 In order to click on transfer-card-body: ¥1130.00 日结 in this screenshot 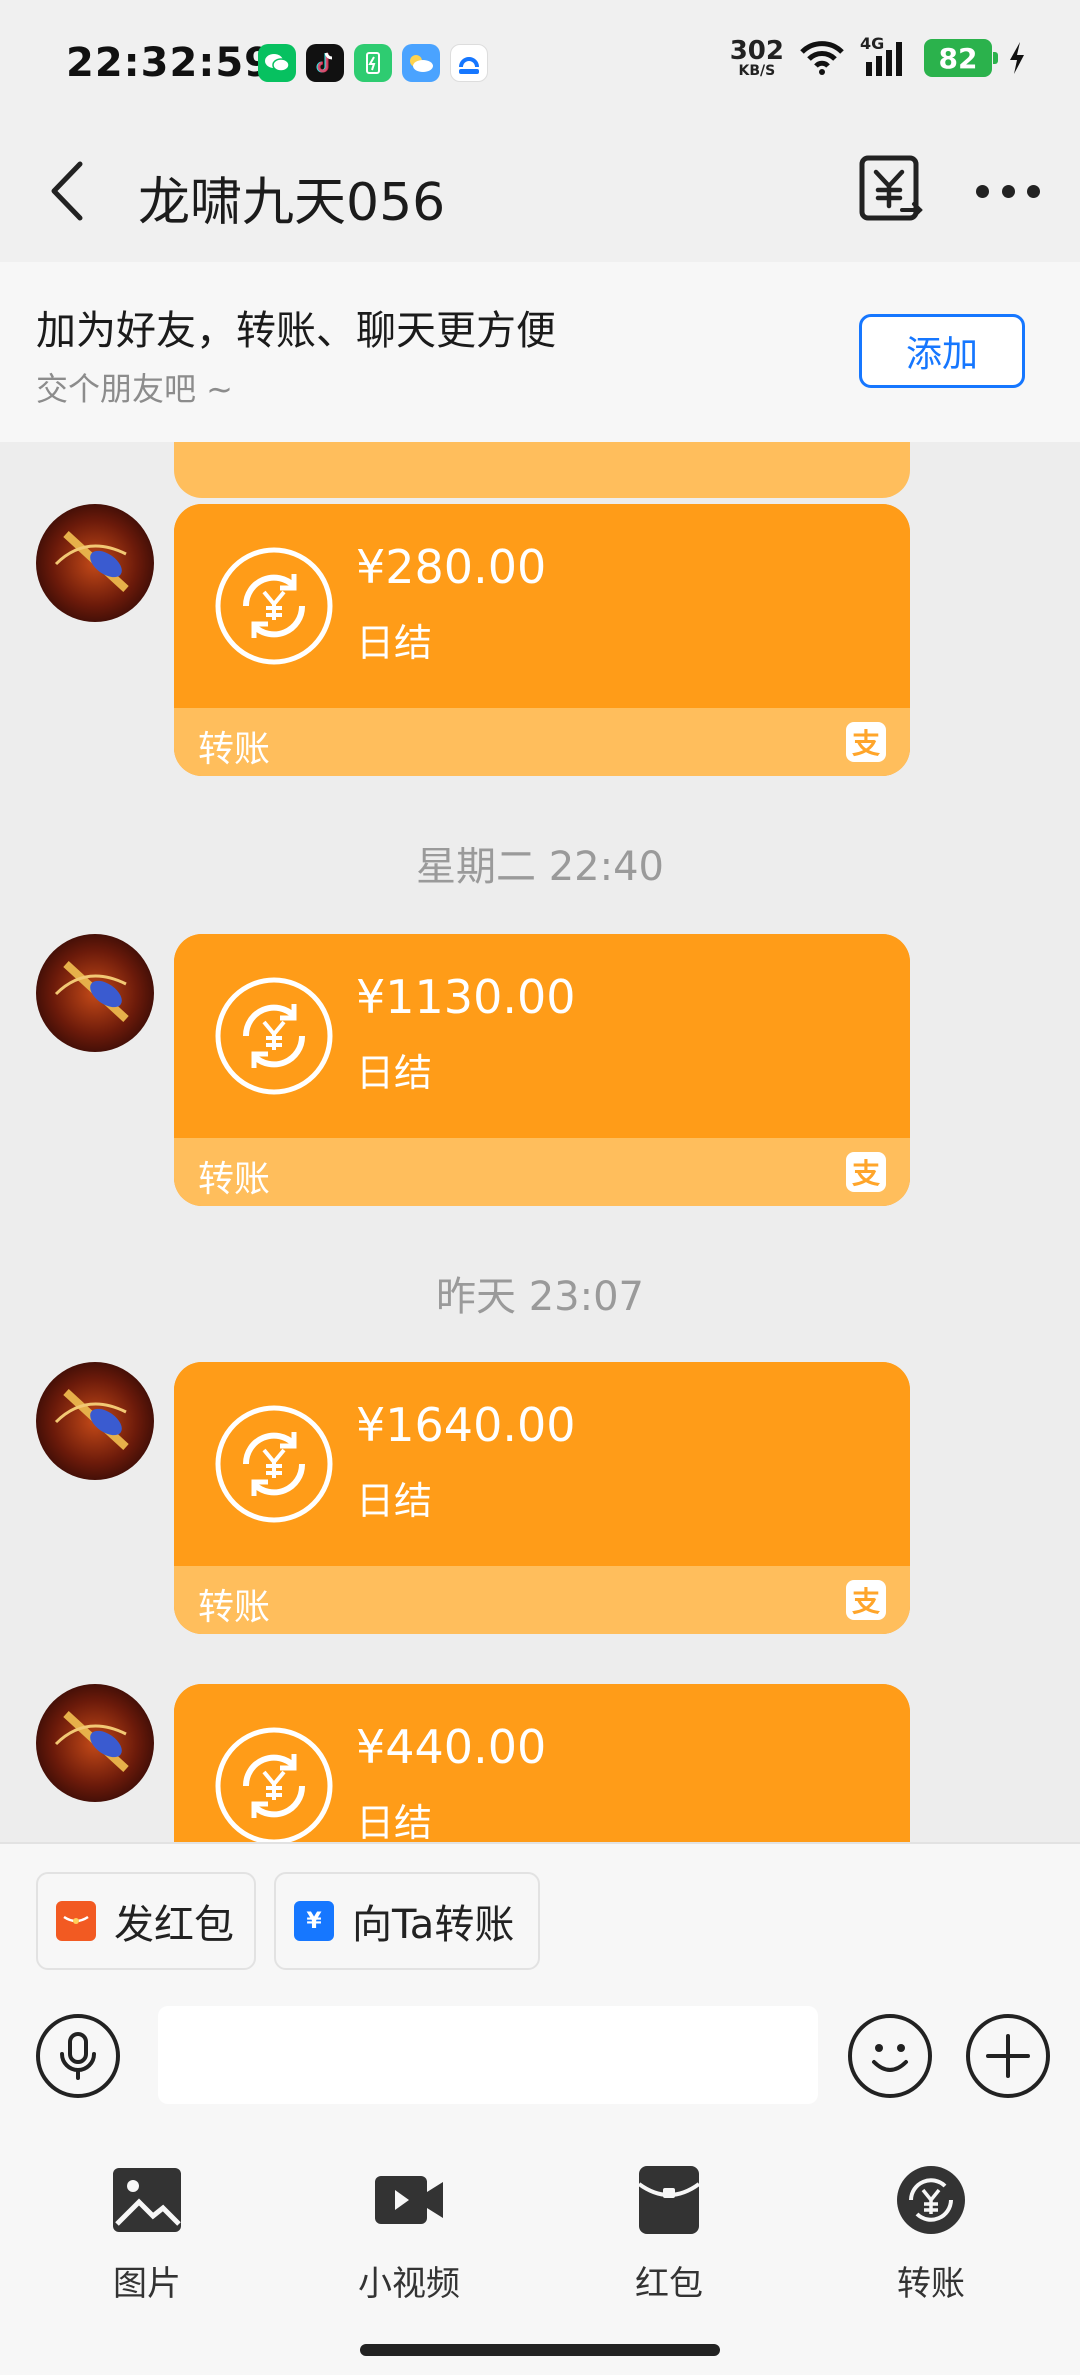, I will do `click(542, 1036)`.